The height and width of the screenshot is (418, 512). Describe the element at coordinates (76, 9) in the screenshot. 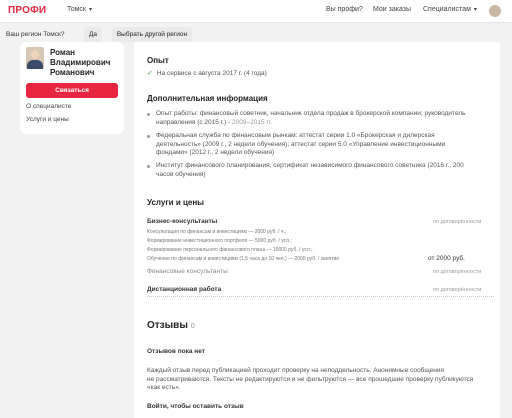

I see `city-label: Томск` at that location.